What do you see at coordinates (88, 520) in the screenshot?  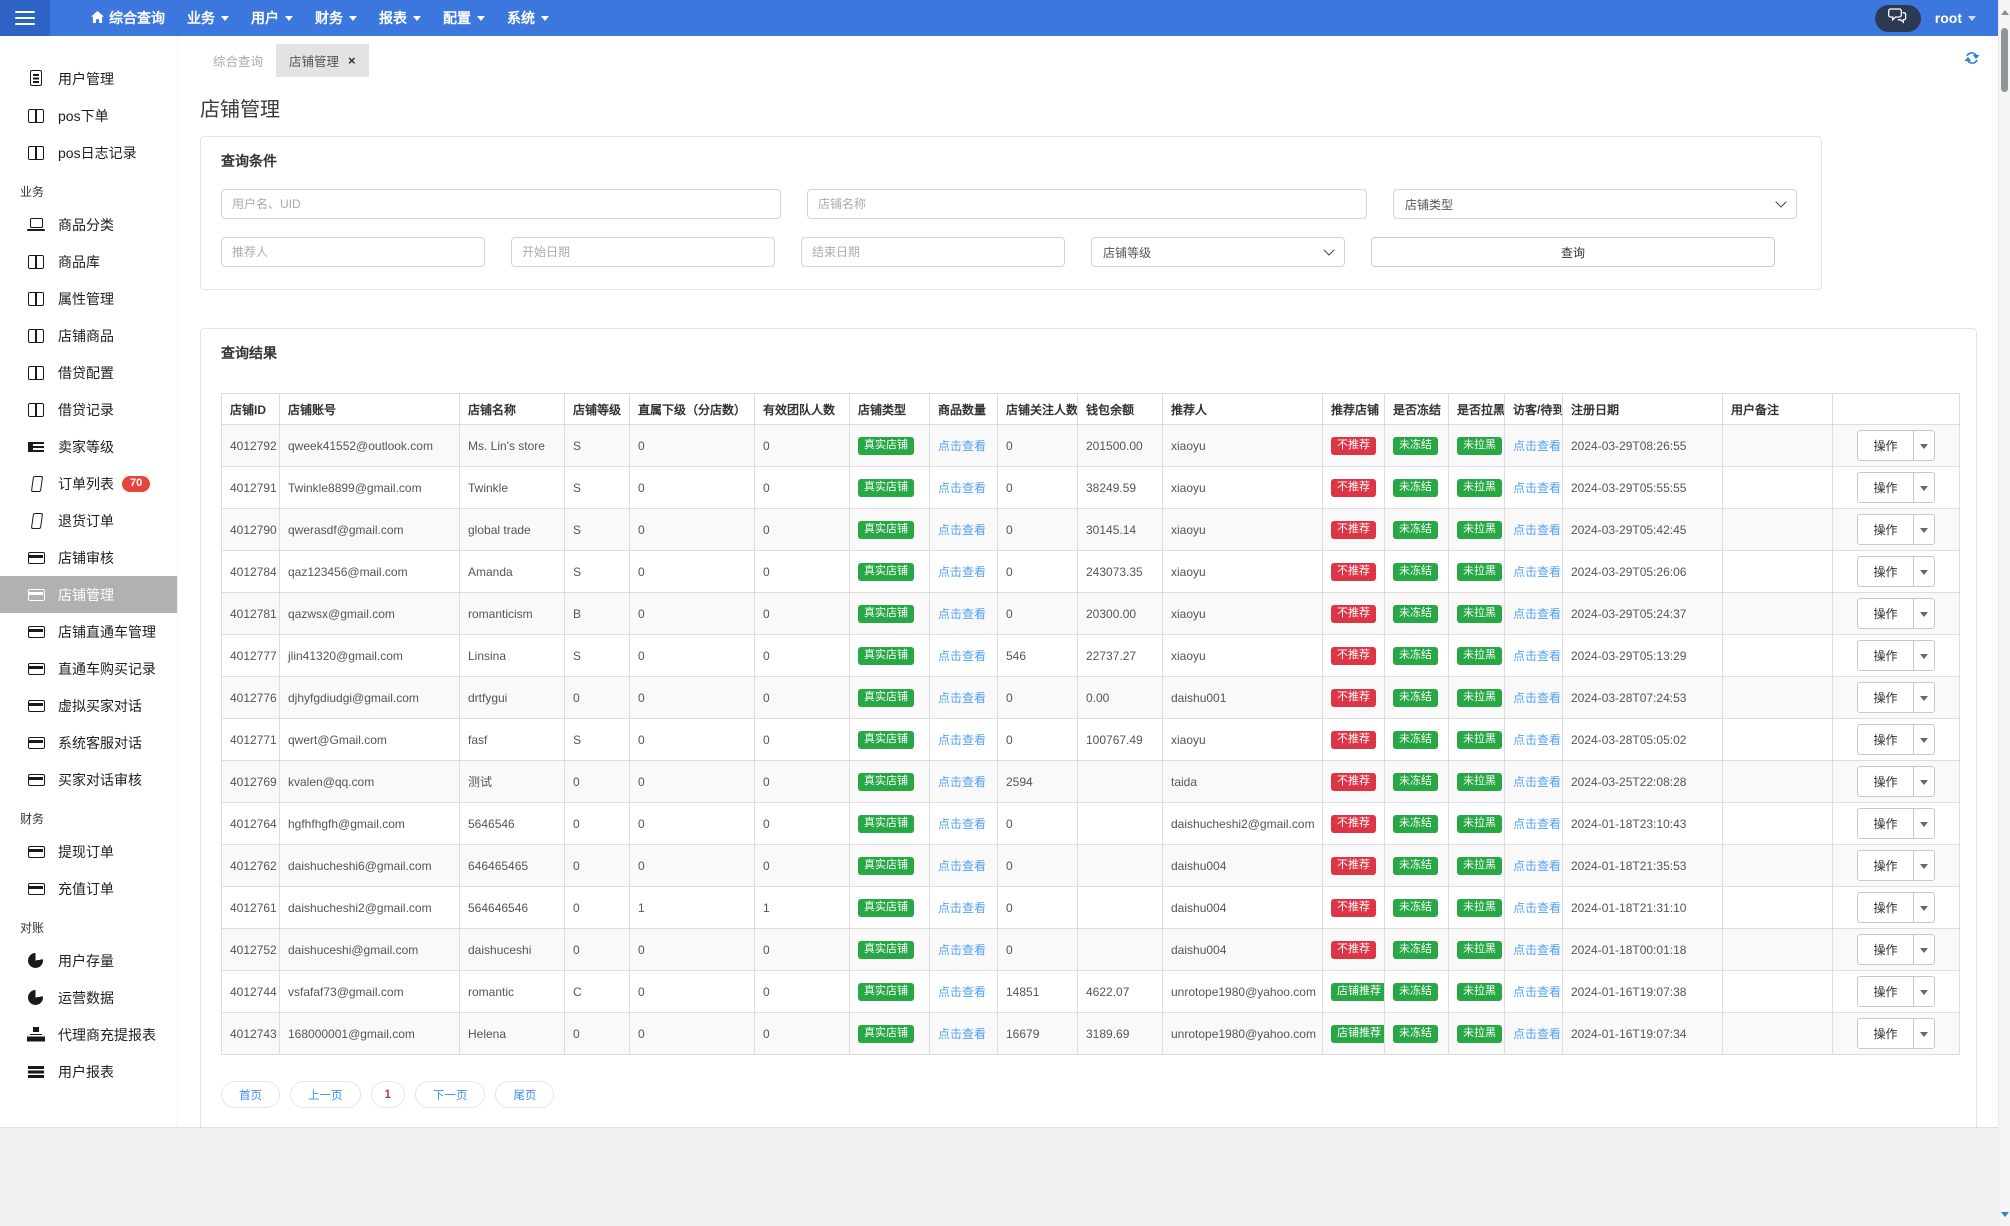 I see `sidebar-item-return-orders: 退货订单` at bounding box center [88, 520].